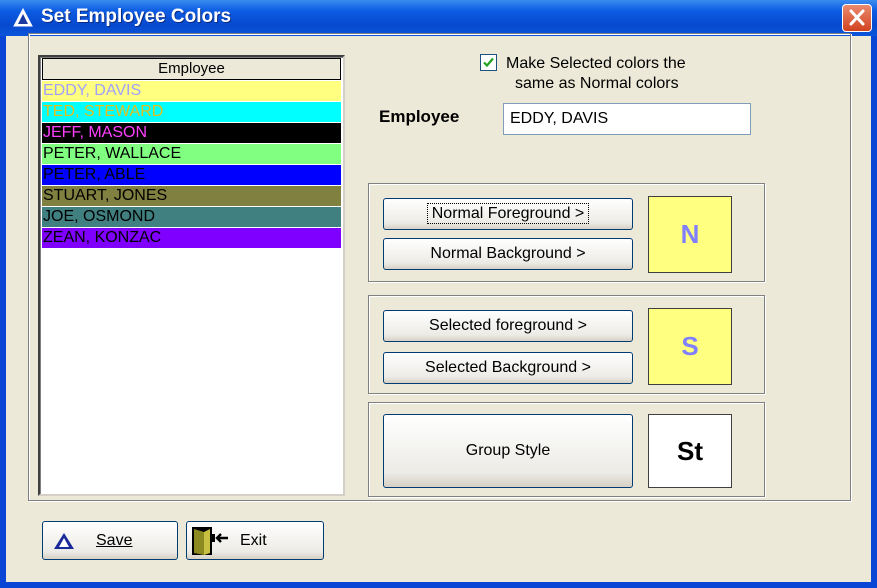 The height and width of the screenshot is (588, 877). What do you see at coordinates (64, 541) in the screenshot?
I see `save-triangle-icon` at bounding box center [64, 541].